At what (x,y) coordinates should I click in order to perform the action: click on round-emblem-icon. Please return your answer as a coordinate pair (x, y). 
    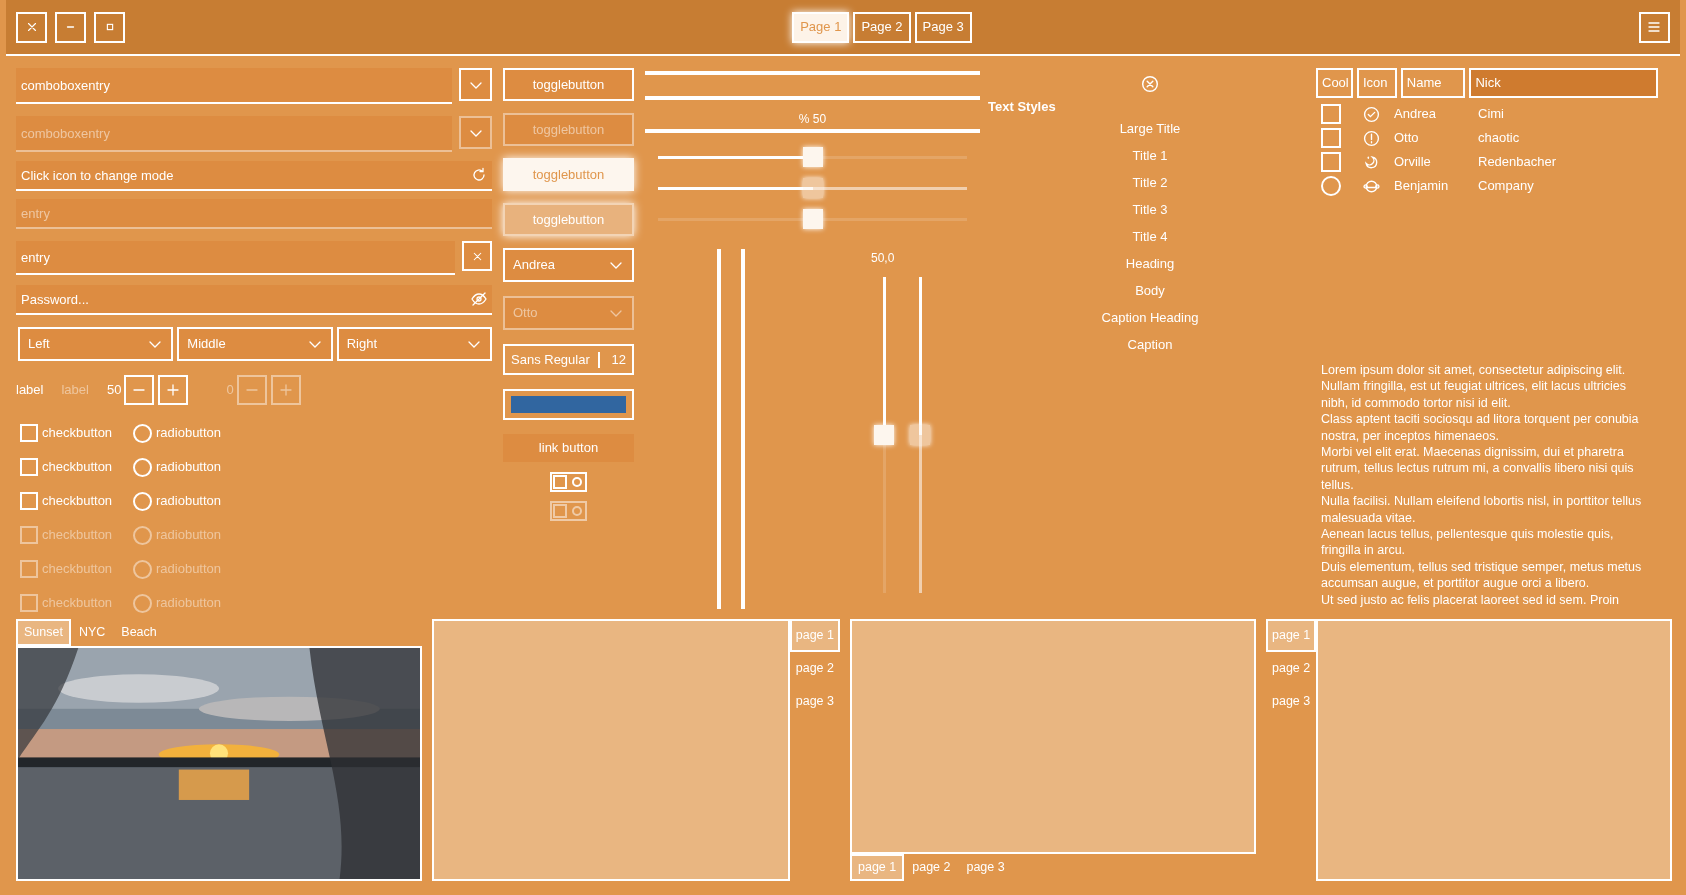
    Looking at the image, I should click on (1371, 186).